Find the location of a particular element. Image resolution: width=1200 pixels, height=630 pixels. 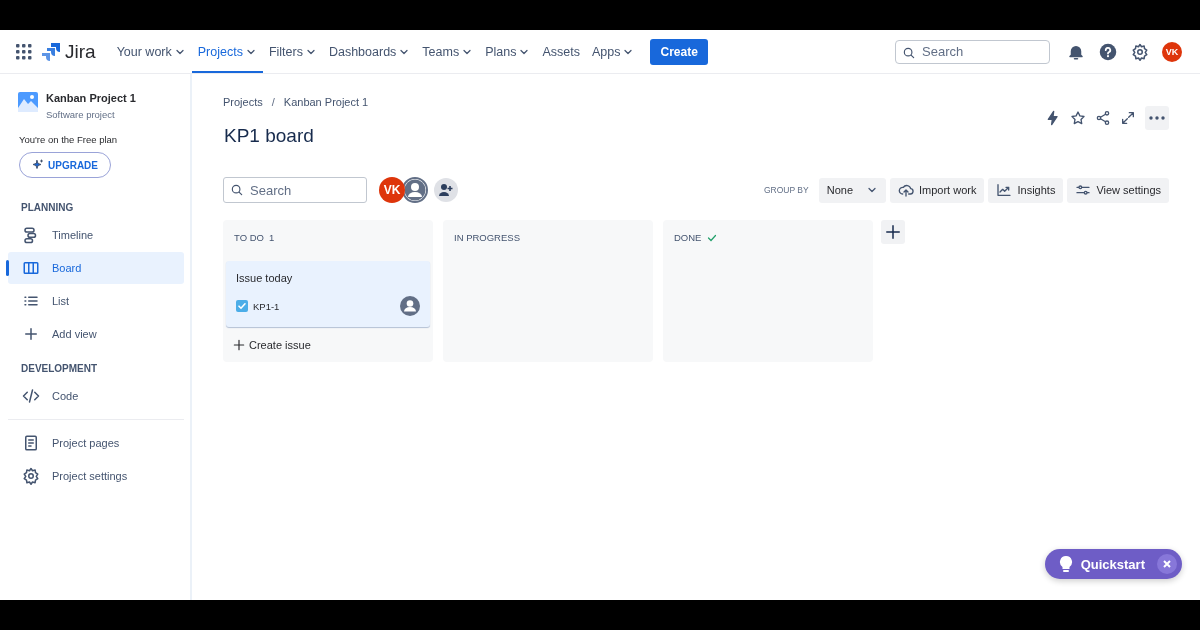

code-icon is located at coordinates (31, 396).